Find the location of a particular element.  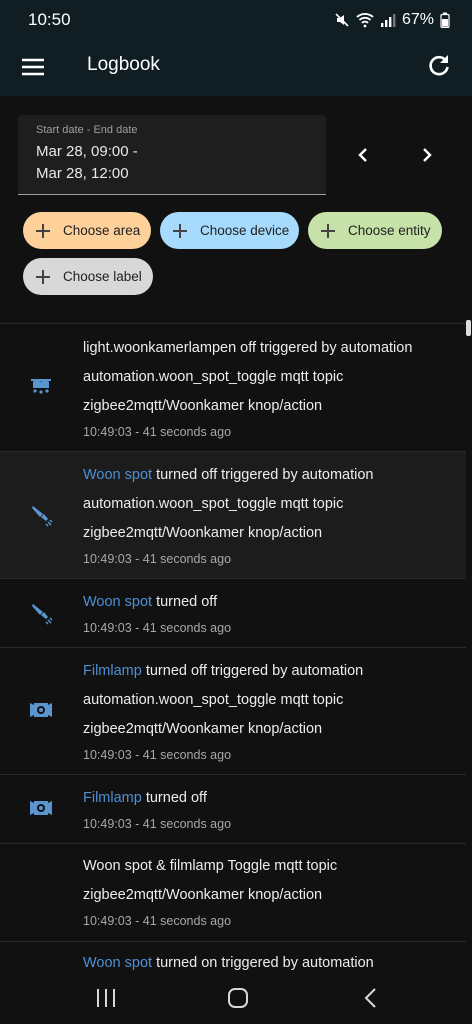

choose-entity-chip: Choose entity is located at coordinates (375, 230).